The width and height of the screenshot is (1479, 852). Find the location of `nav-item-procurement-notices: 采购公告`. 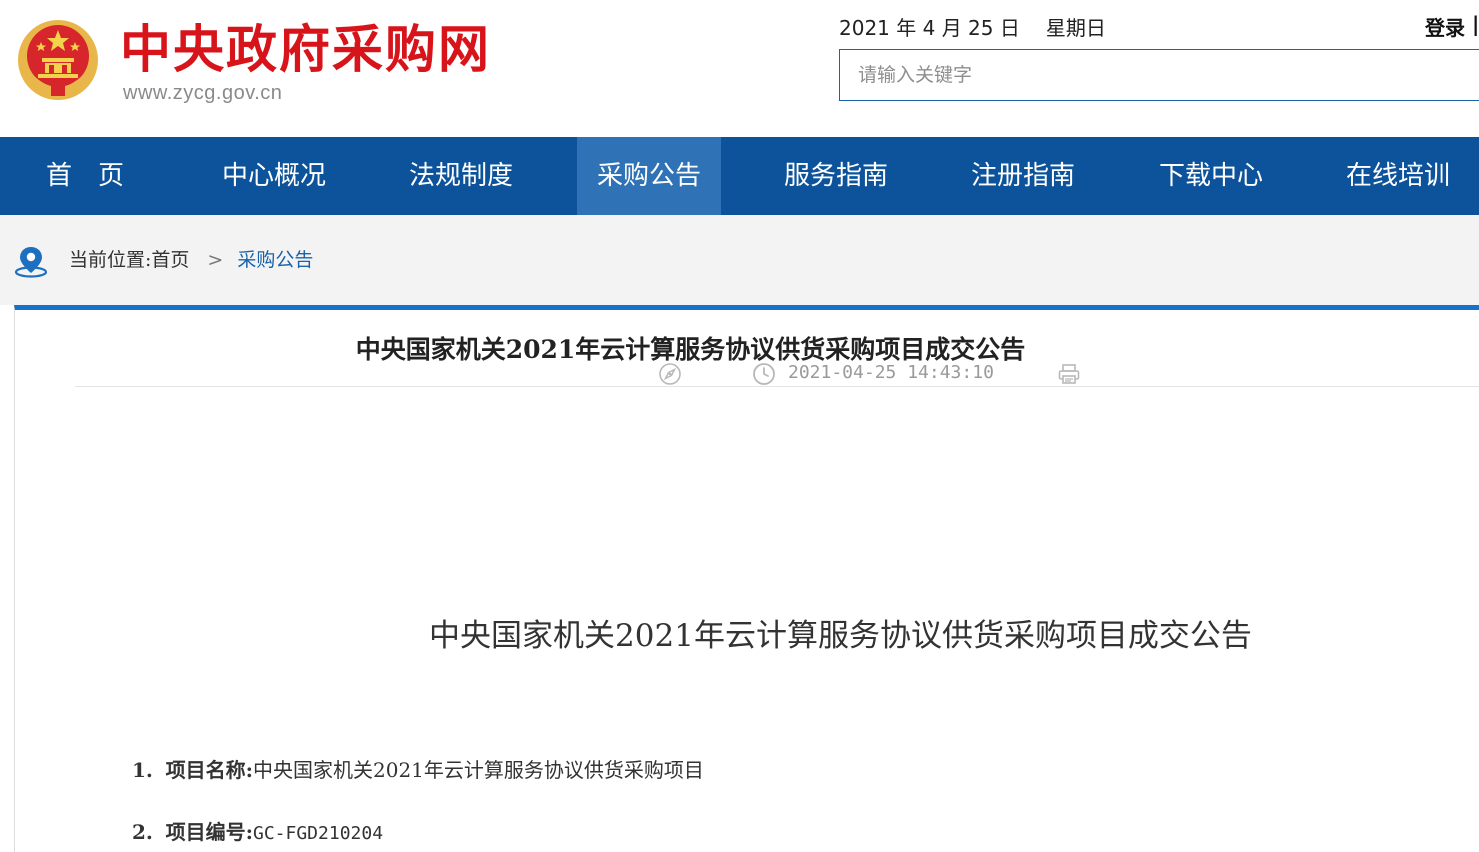

nav-item-procurement-notices: 采购公告 is located at coordinates (649, 176).